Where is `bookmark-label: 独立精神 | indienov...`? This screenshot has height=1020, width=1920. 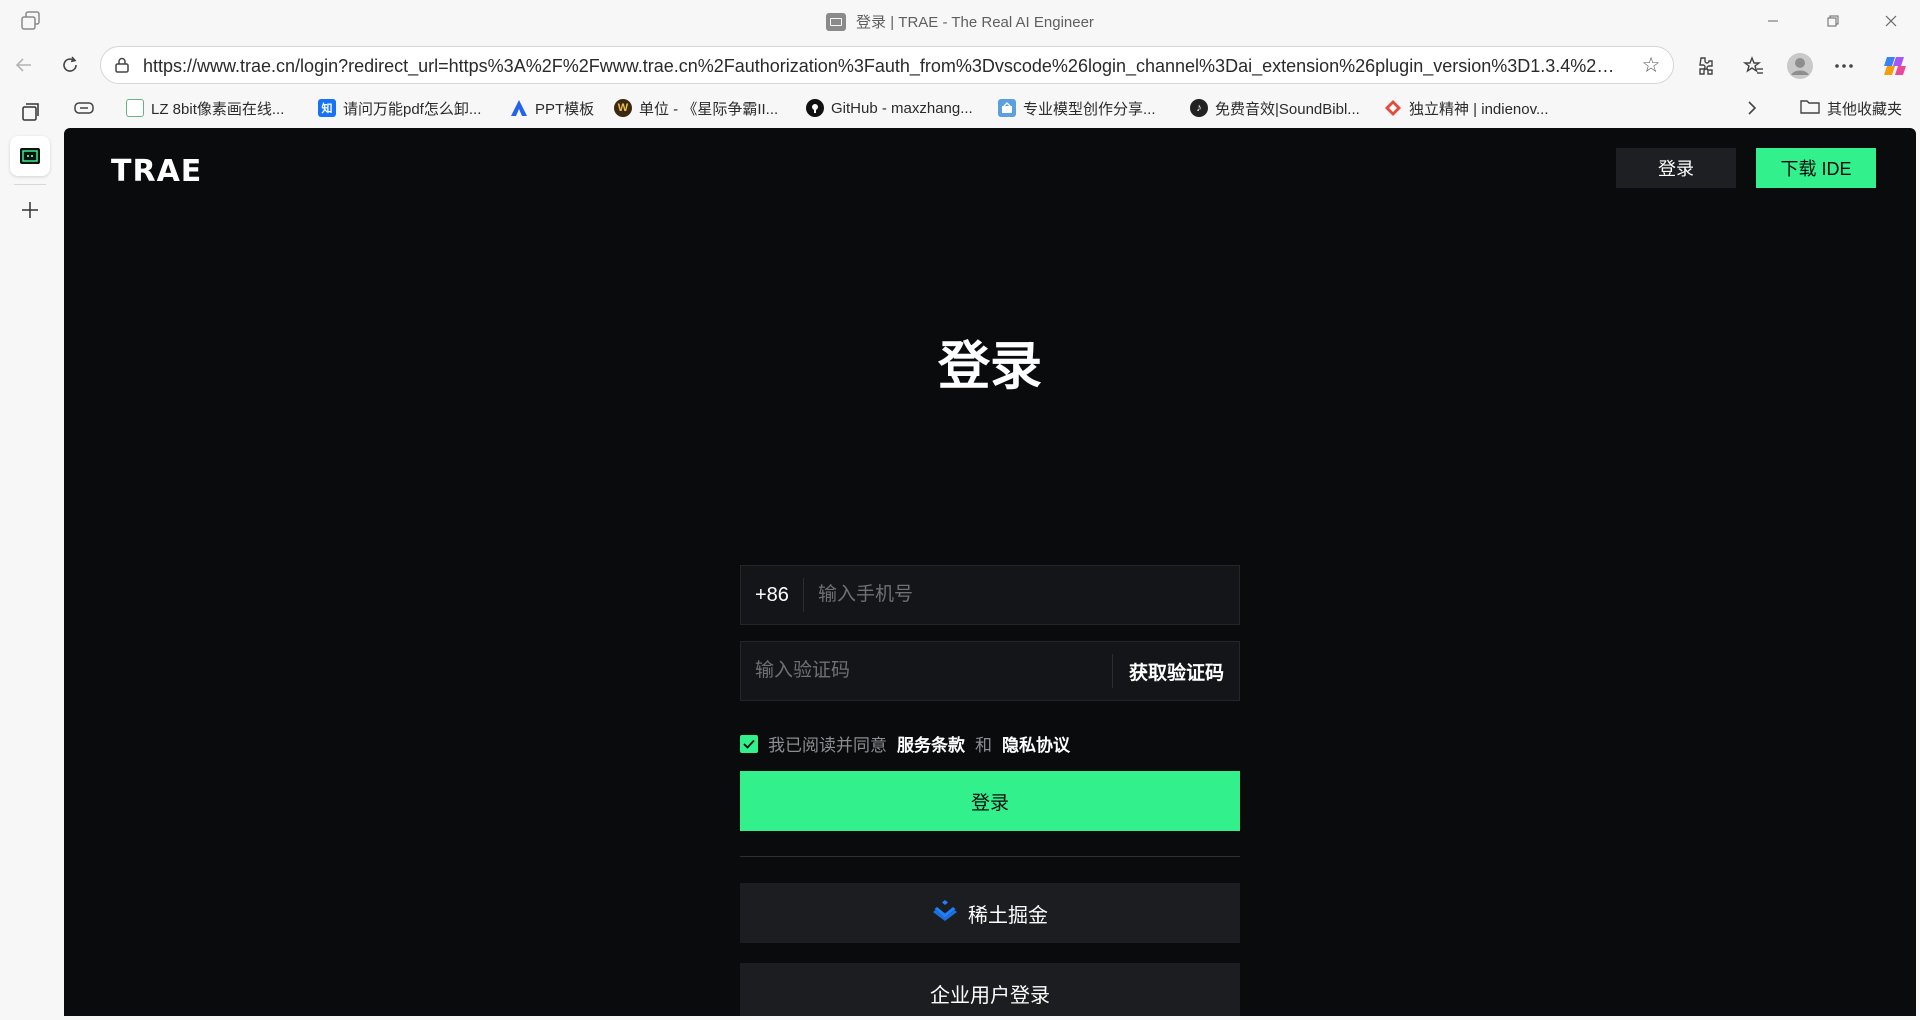
bookmark-label: 独立精神 | indienov... is located at coordinates (1479, 109).